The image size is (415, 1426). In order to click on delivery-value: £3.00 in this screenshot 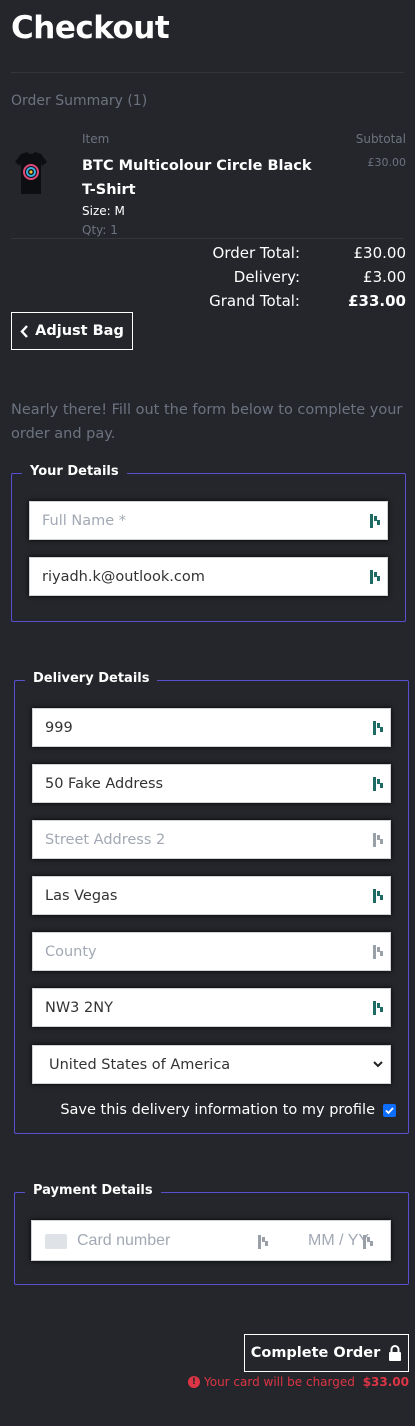, I will do `click(384, 277)`.